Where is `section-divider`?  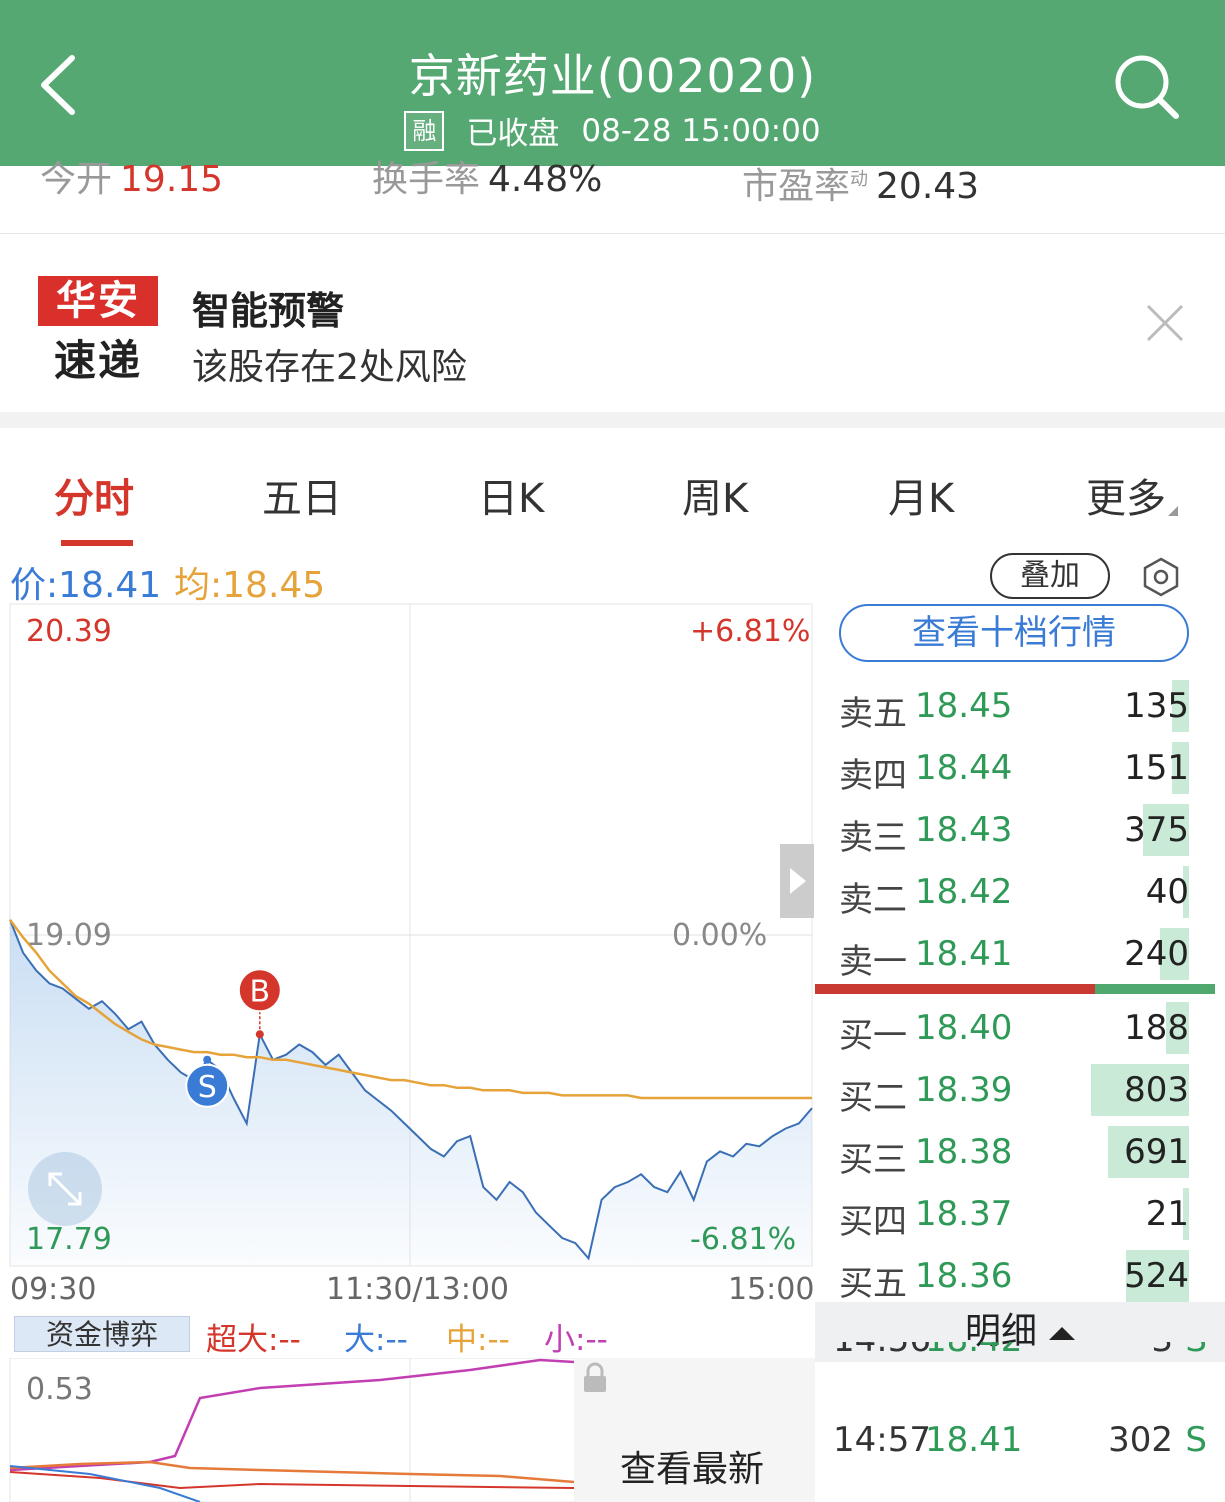
section-divider is located at coordinates (612, 420).